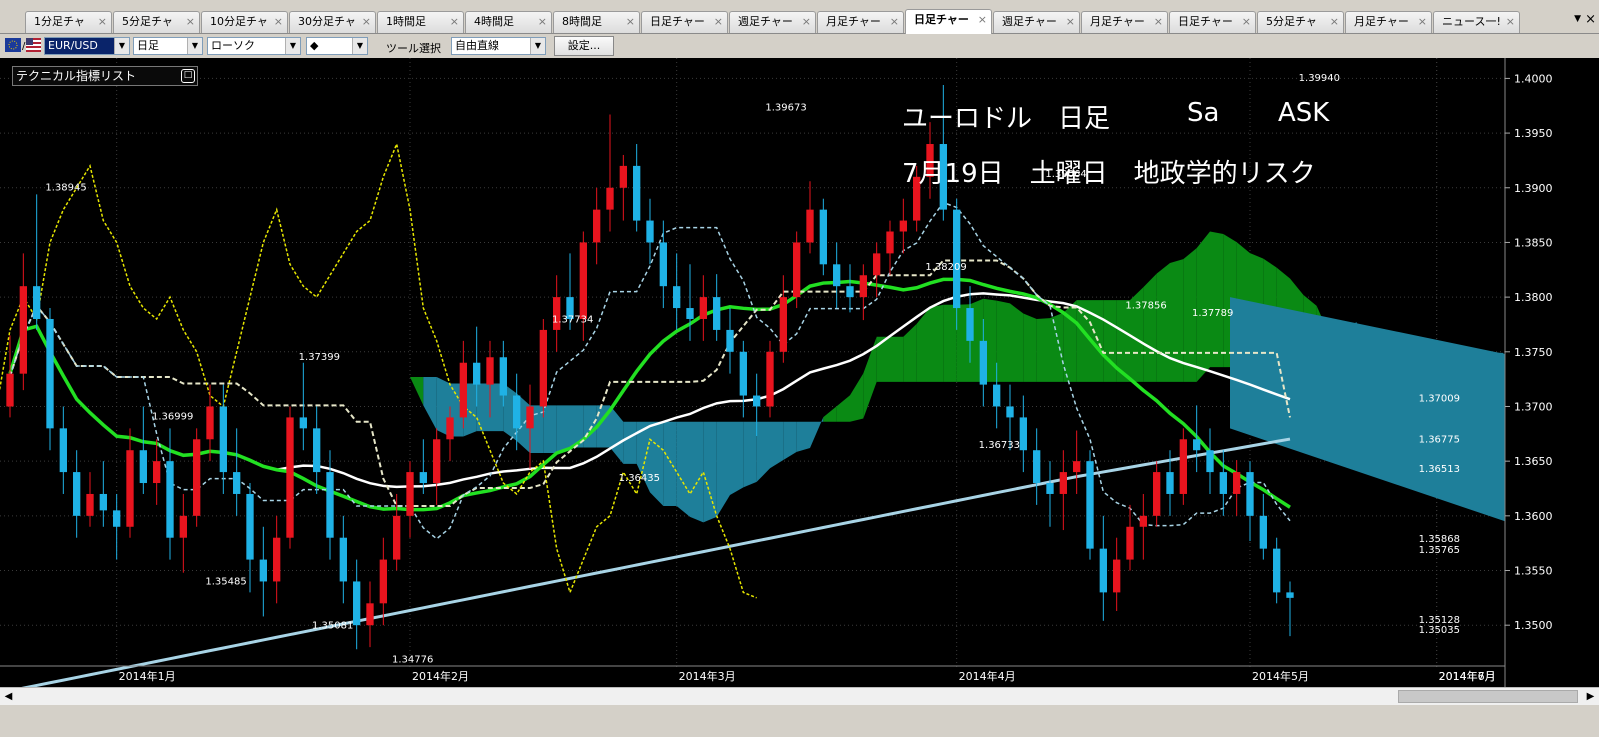 The height and width of the screenshot is (737, 1599). Describe the element at coordinates (1439, 550) in the screenshot. I see `price-annotation: 1.35765` at that location.